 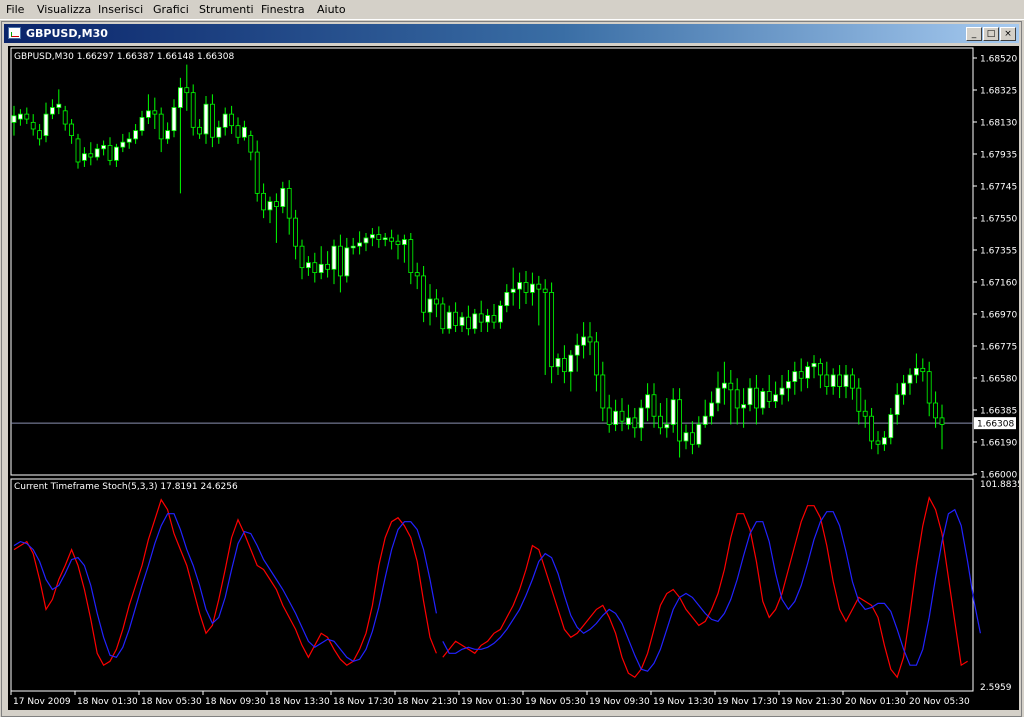 What do you see at coordinates (226, 9) in the screenshot?
I see `menu-strumenti: Strumenti` at bounding box center [226, 9].